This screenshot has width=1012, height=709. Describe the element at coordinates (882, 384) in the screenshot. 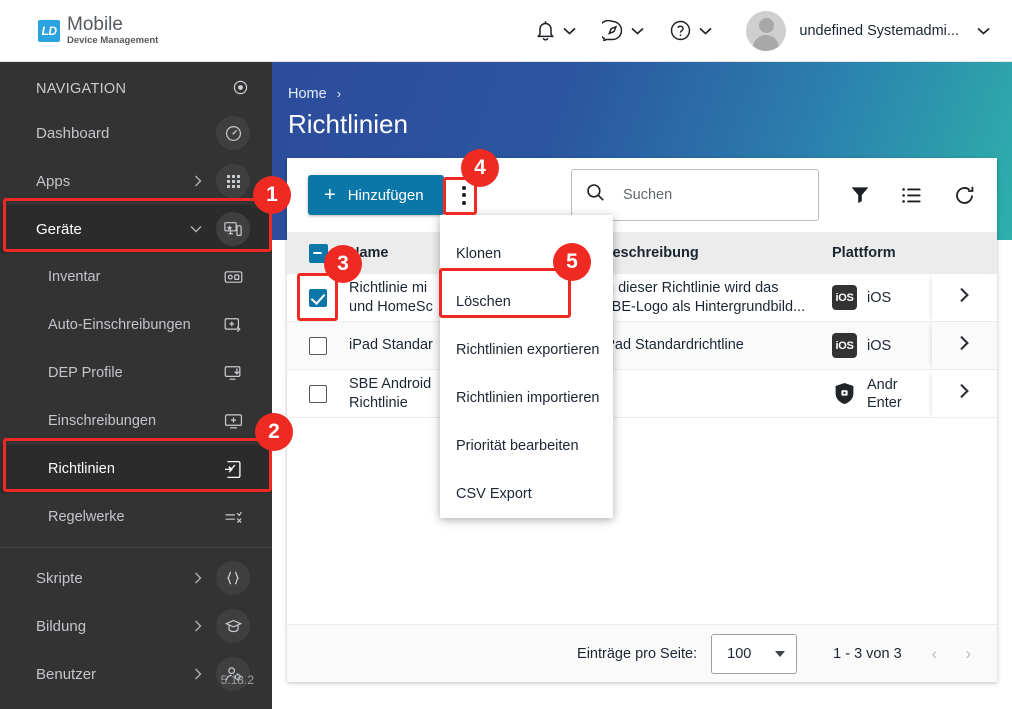

I see `cell-platform-line1: Andr` at that location.